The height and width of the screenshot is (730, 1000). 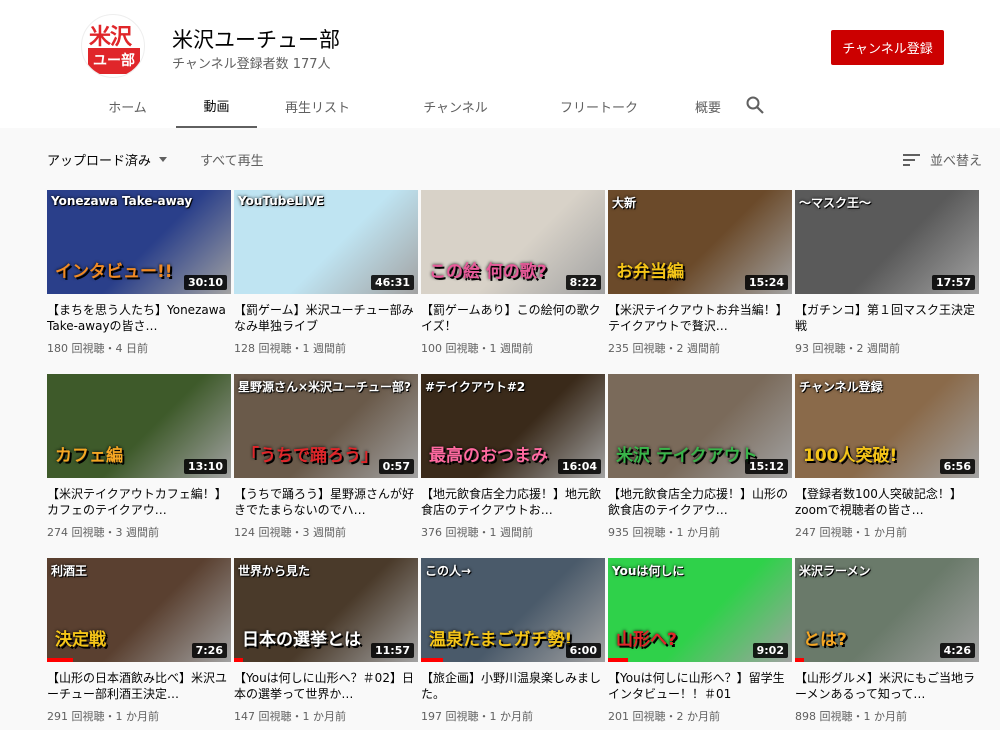 I want to click on filter-bar: アップロード済み すべて再生 並べ替え, so click(x=514, y=160).